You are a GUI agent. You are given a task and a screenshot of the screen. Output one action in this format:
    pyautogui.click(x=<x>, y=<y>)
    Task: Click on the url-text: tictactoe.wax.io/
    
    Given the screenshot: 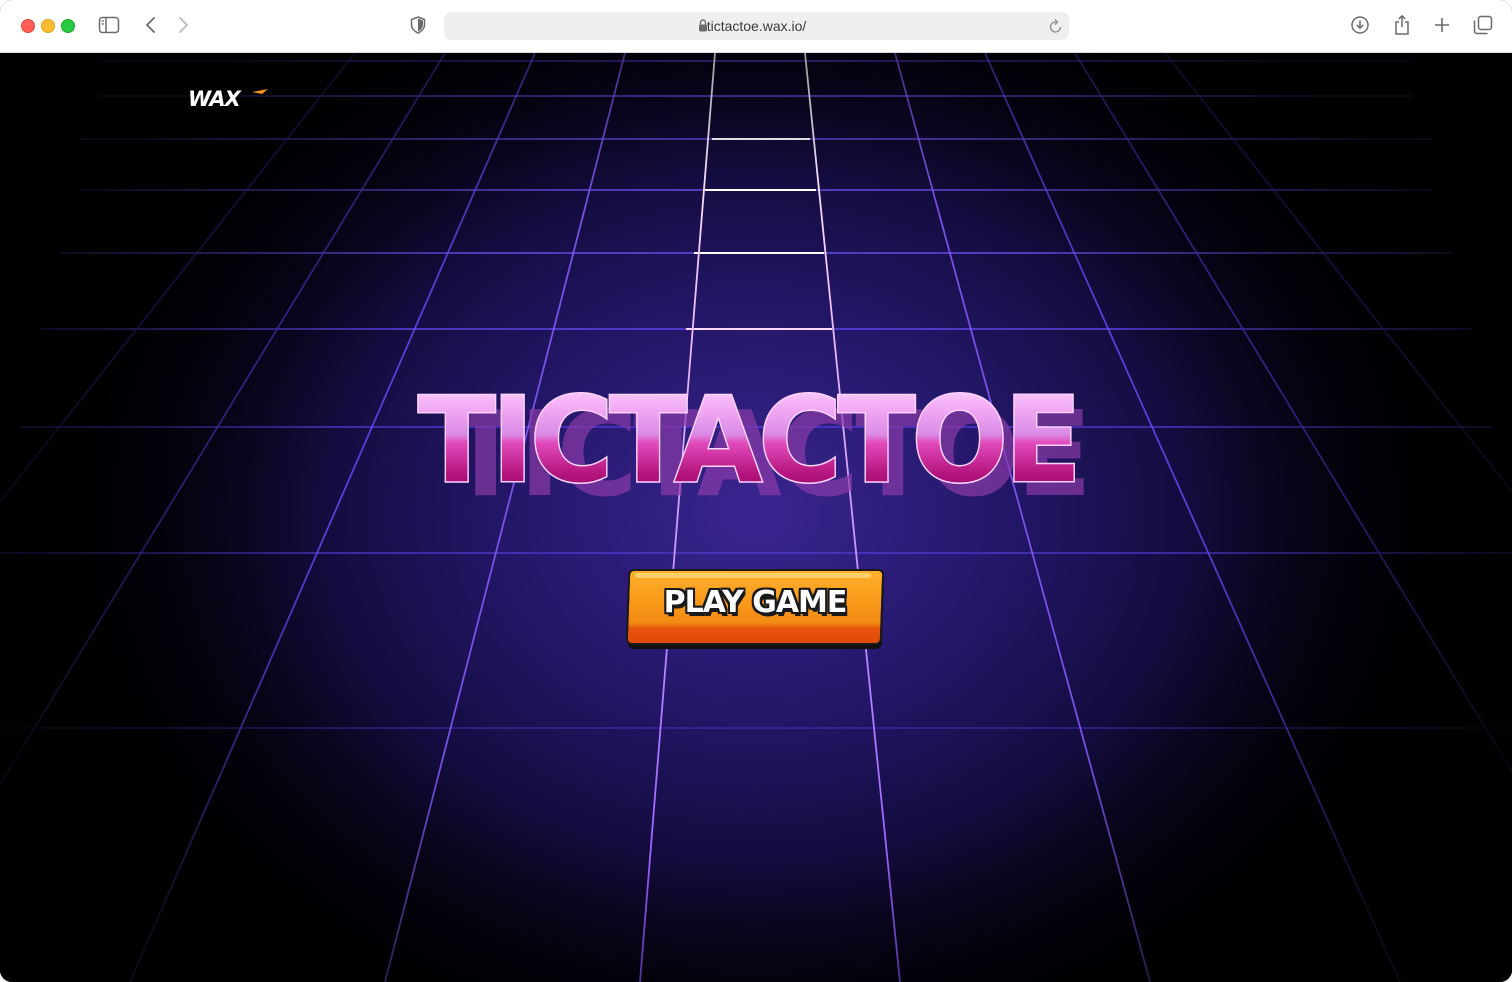 What is the action you would take?
    pyautogui.click(x=756, y=26)
    